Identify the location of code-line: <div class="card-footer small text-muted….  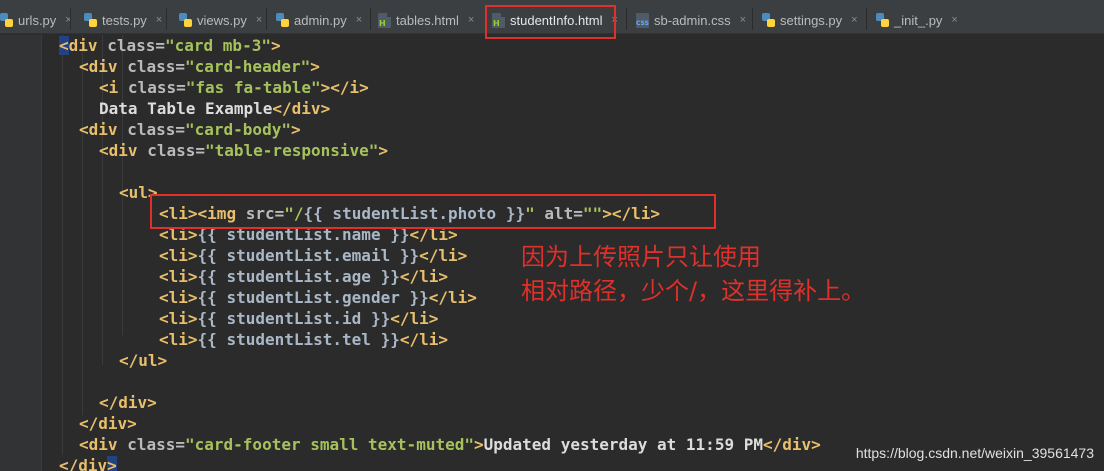
(450, 444).